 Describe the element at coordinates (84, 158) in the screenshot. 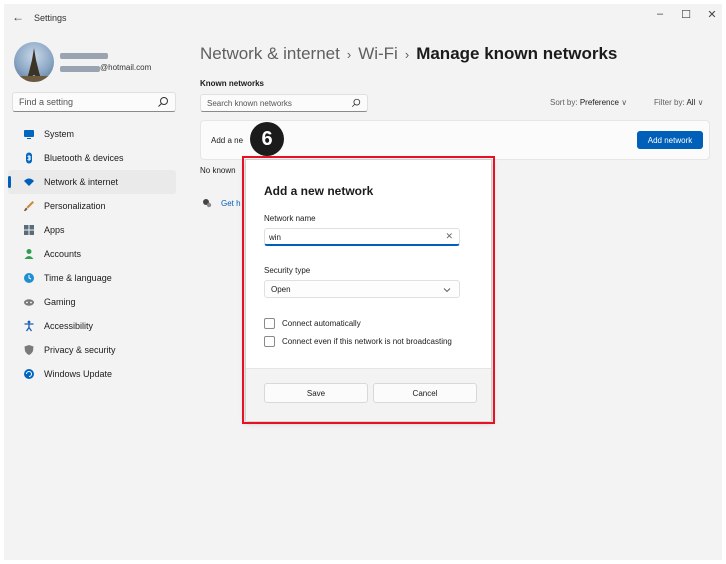

I see `sidebar-item-label: Bluetooth & devices` at that location.